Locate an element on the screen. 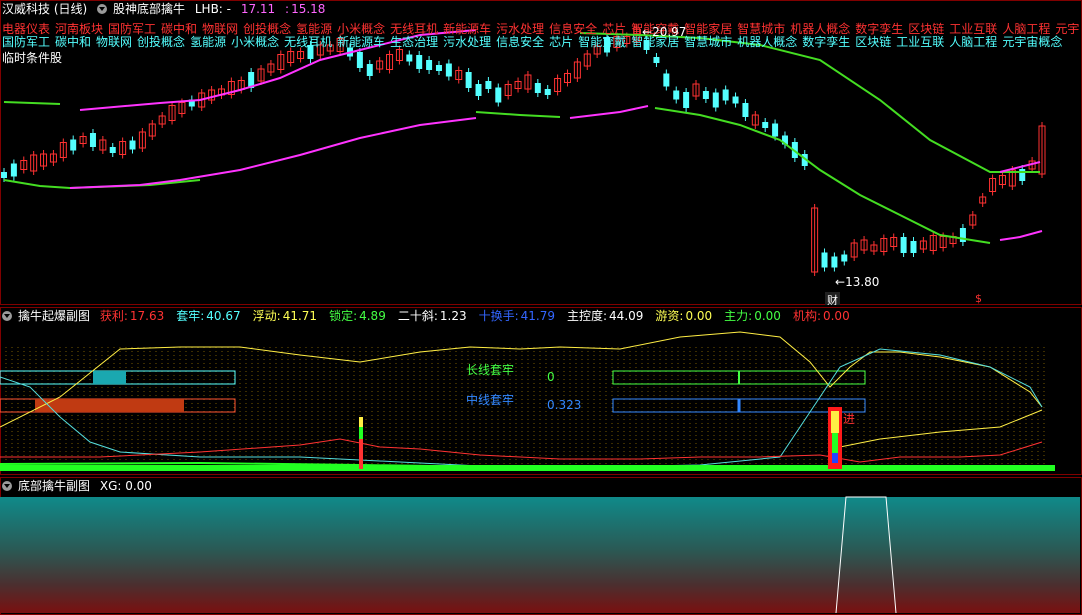 The width and height of the screenshot is (1082, 615). indicator-name: 股神底部擒牛 is located at coordinates (149, 9).